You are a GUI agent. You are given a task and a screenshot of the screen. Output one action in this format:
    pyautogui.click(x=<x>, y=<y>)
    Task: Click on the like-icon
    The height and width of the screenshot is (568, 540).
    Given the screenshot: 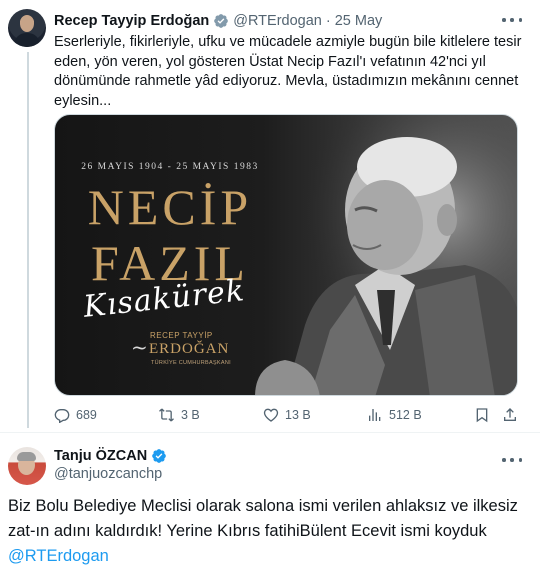 What is the action you would take?
    pyautogui.click(x=271, y=415)
    